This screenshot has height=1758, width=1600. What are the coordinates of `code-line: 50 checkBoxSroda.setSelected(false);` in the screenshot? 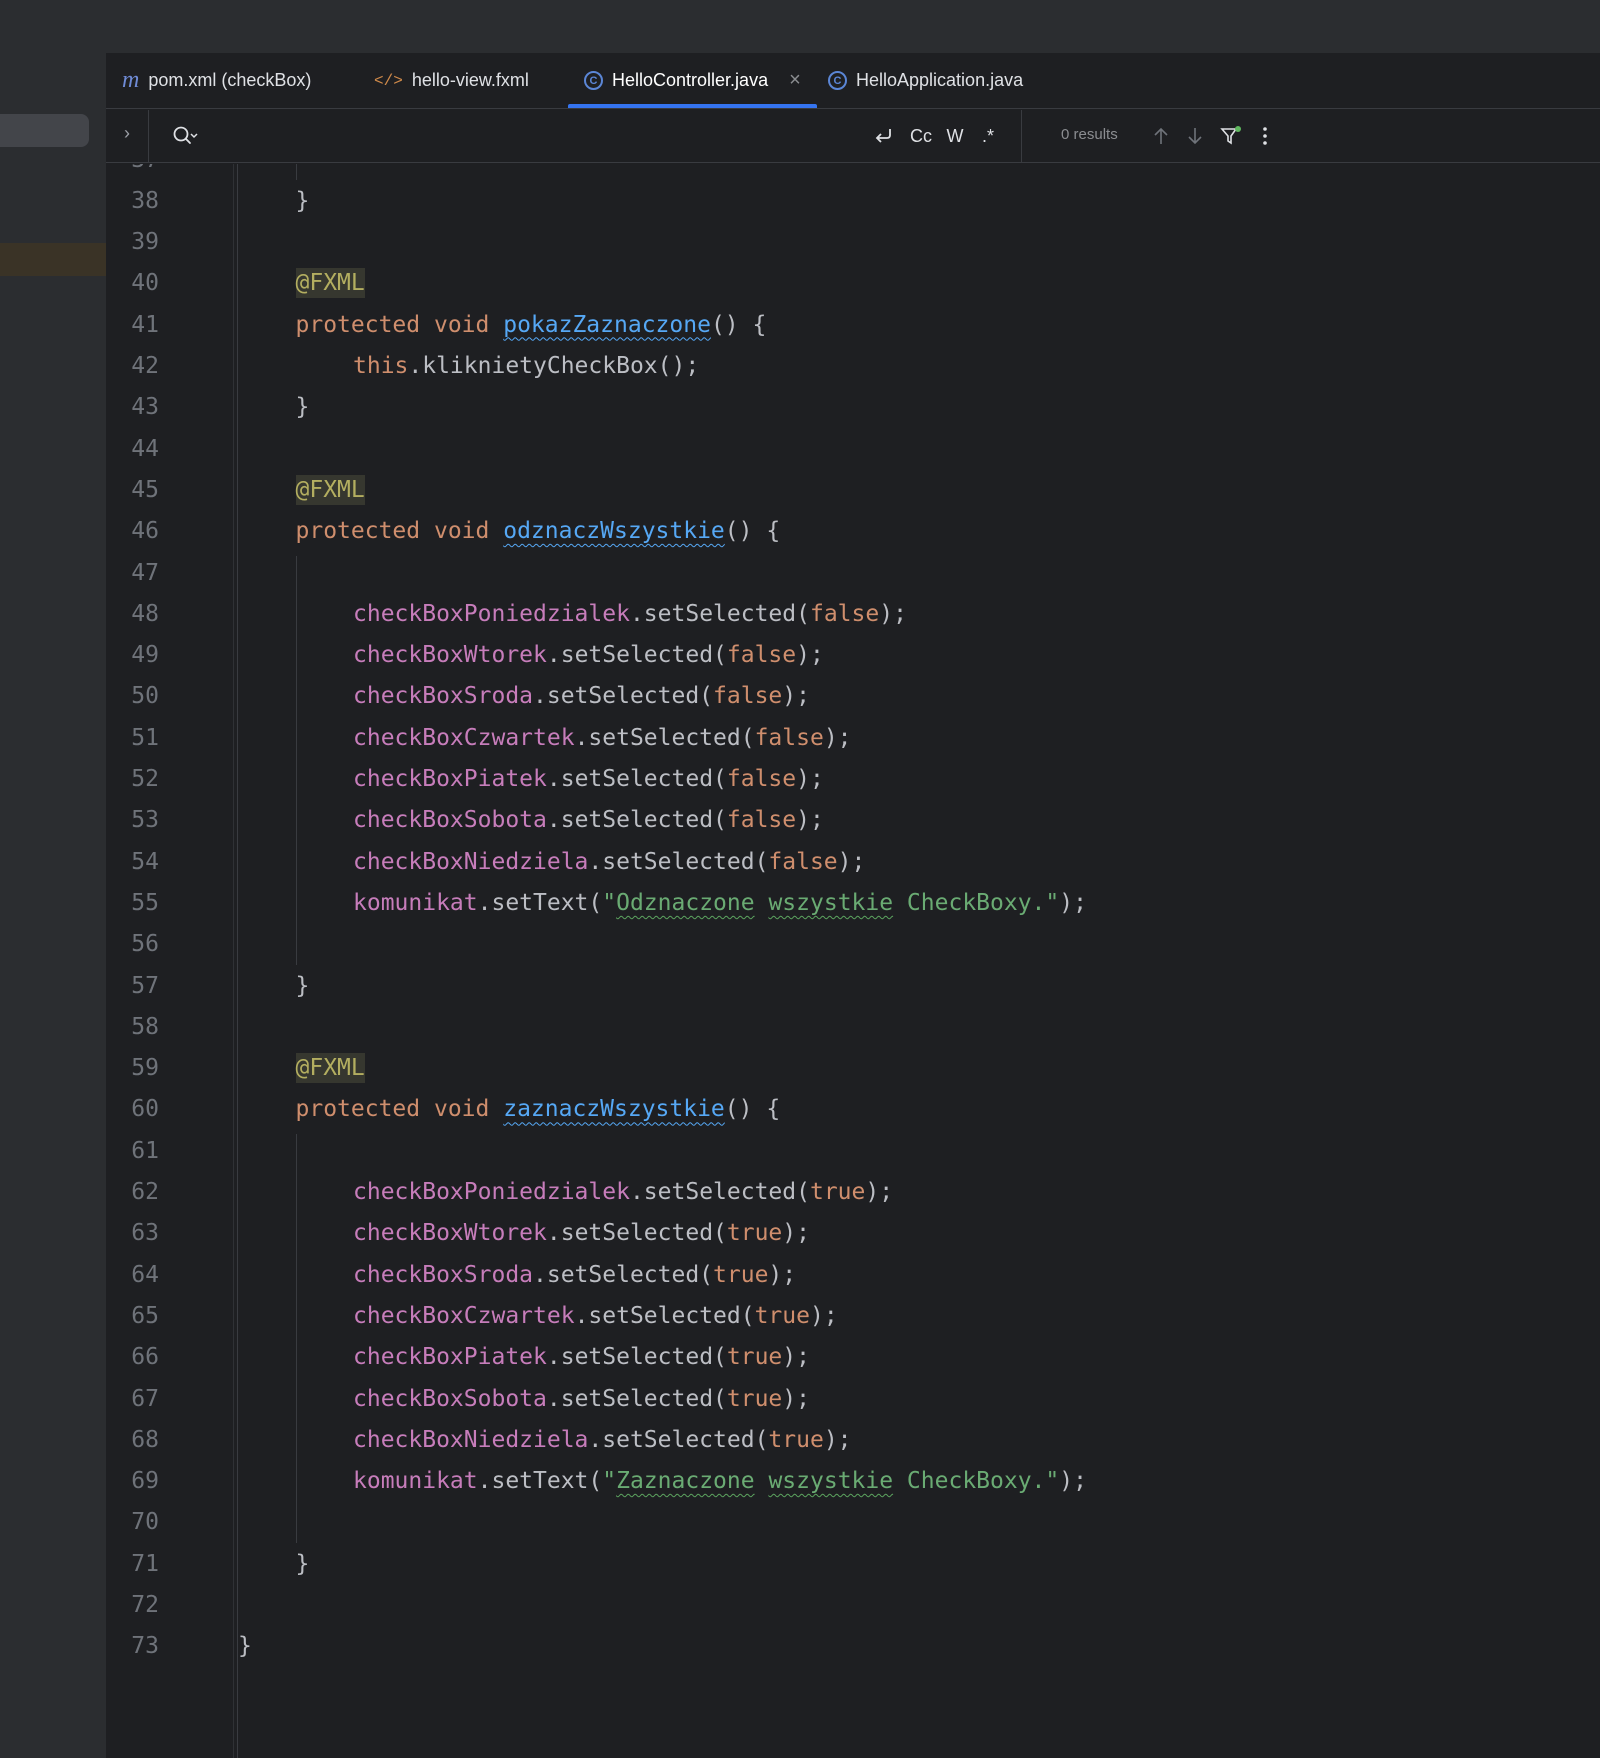 It's located at (853, 696).